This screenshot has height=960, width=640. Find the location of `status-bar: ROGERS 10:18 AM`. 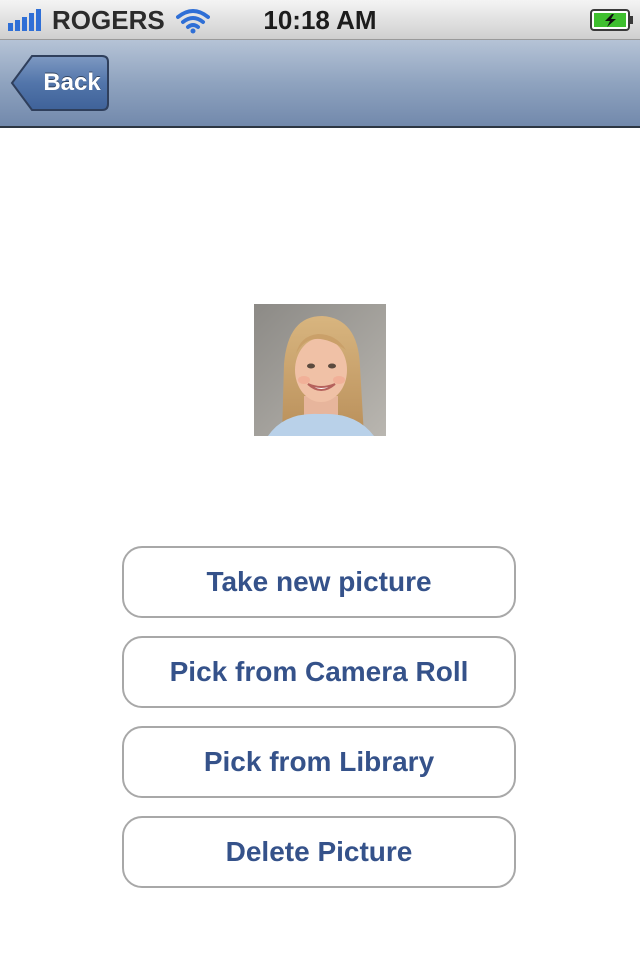

status-bar: ROGERS 10:18 AM is located at coordinates (320, 20).